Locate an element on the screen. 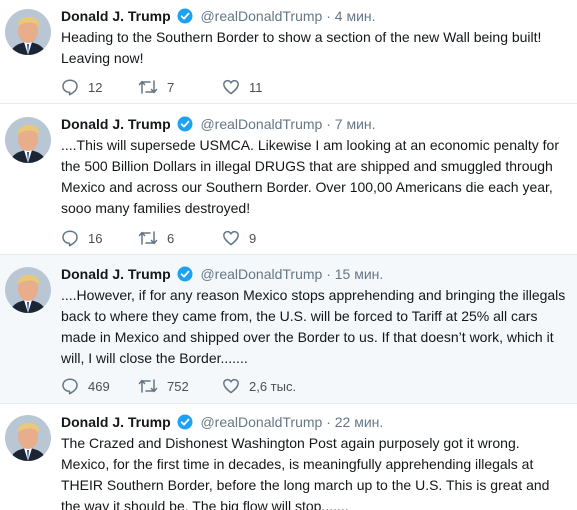  tweet-actions: 16 6 9 is located at coordinates (311, 238).